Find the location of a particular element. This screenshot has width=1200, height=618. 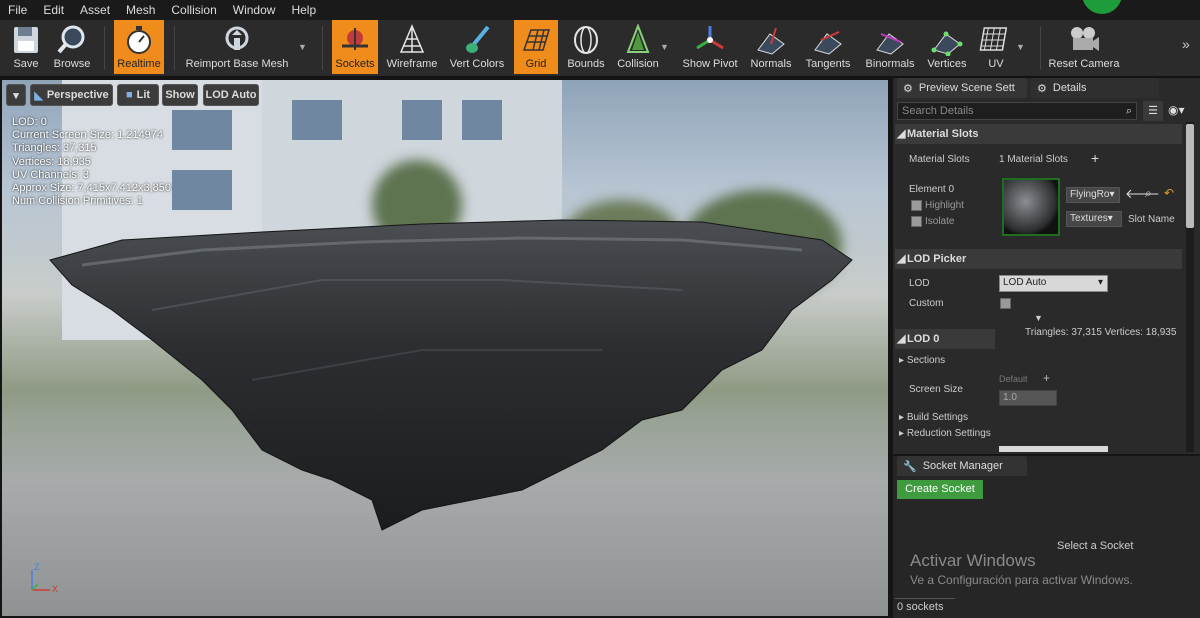

uv-dropdown-arrow: ▼ is located at coordinates (1020, 47).